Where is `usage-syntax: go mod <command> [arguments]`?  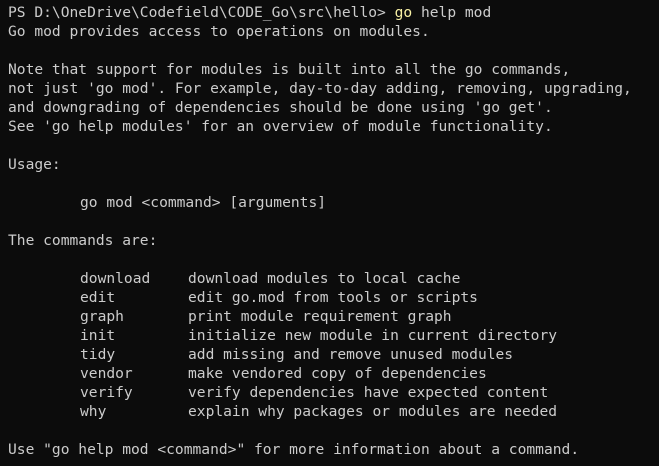
usage-syntax: go mod <command> [arguments] is located at coordinates (203, 202).